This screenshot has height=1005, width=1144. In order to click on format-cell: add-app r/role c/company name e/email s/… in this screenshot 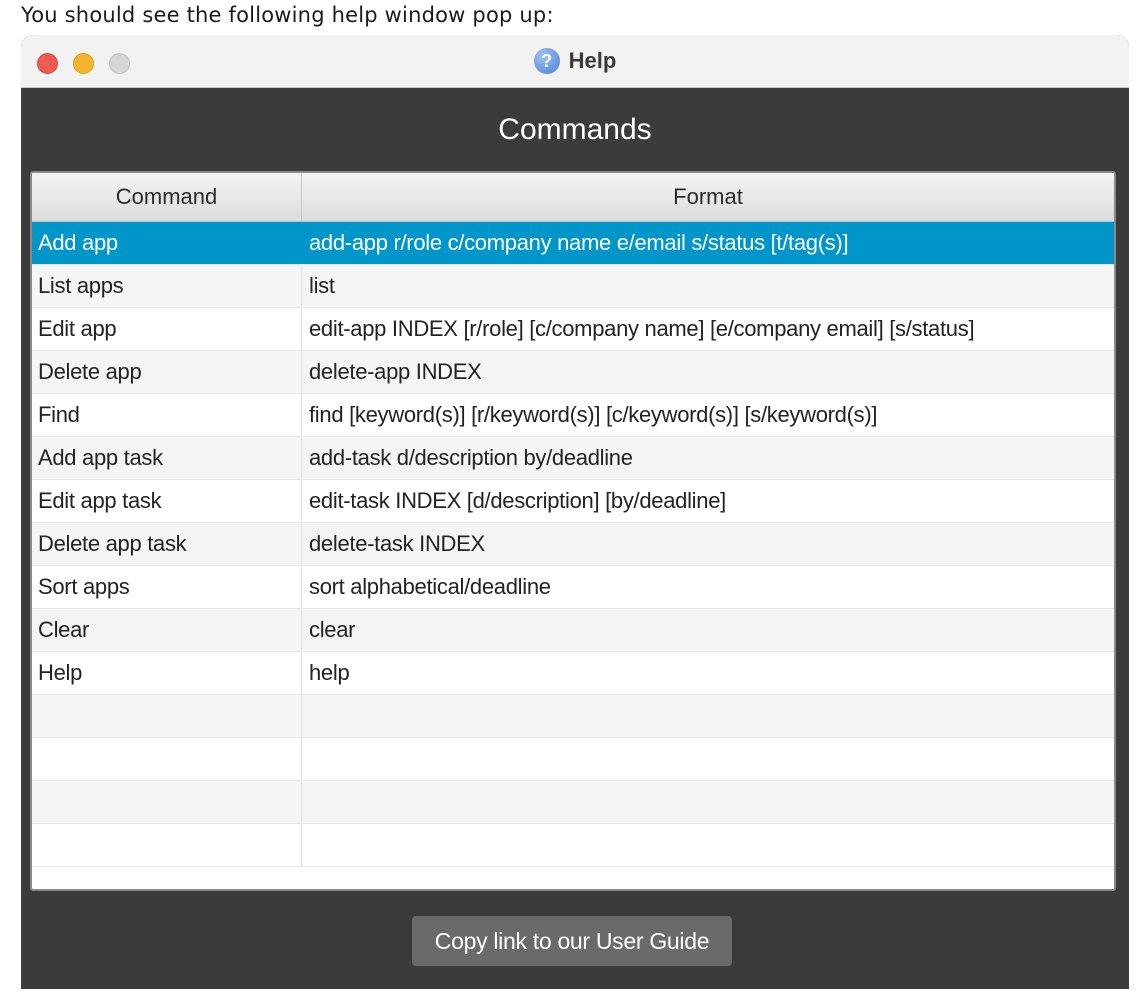, I will do `click(579, 242)`.